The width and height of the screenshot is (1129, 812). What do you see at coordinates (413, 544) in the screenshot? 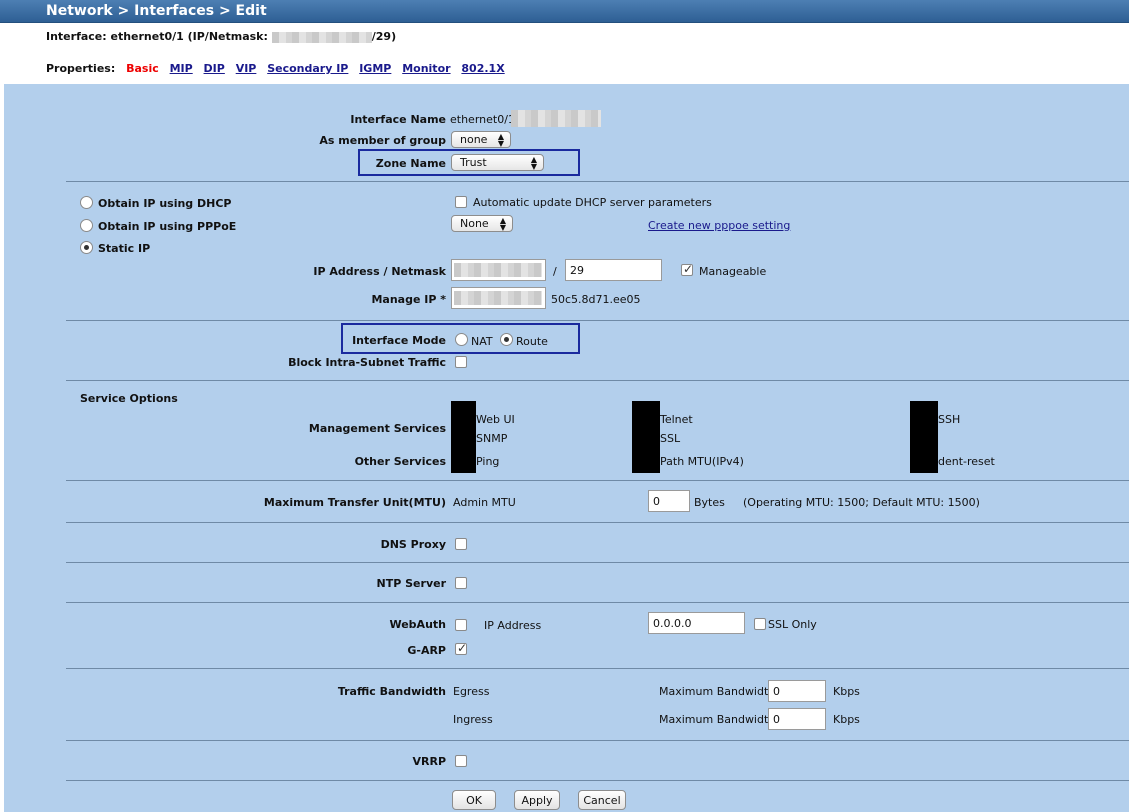
I see `dns-proxy-label: DNS Proxy` at bounding box center [413, 544].